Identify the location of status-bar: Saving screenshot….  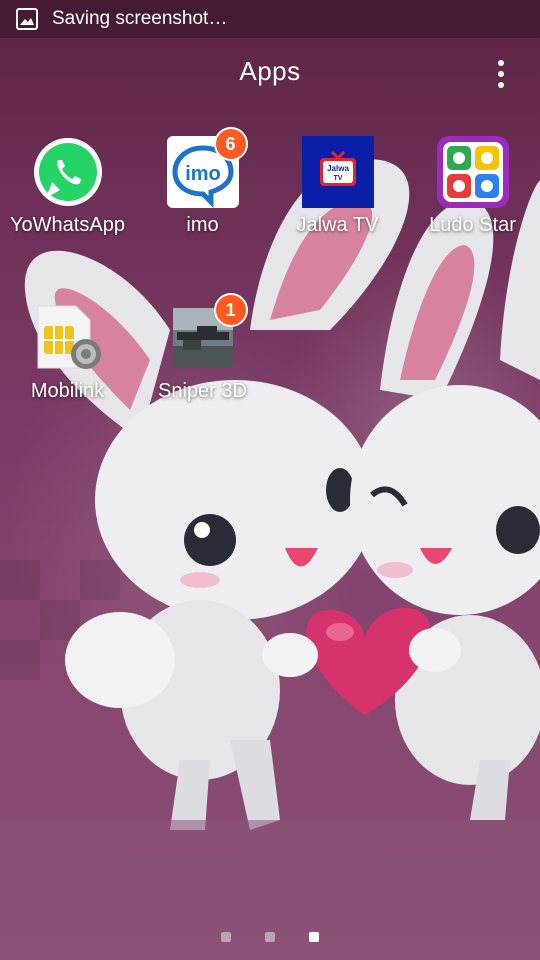
(270, 19).